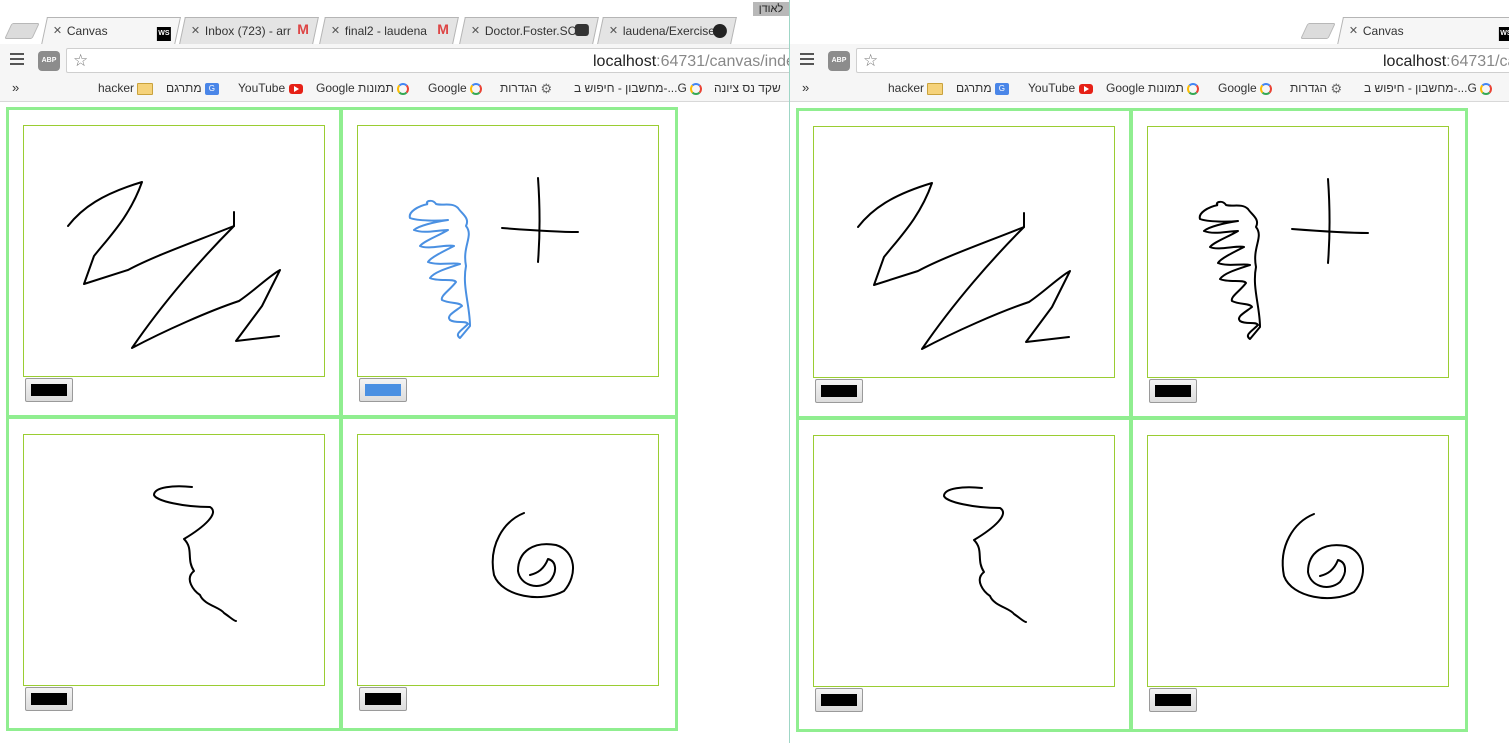 This screenshot has height=743, width=1509. What do you see at coordinates (667, 30) in the screenshot?
I see `tab-github: ✕ laudena/Exercise` at bounding box center [667, 30].